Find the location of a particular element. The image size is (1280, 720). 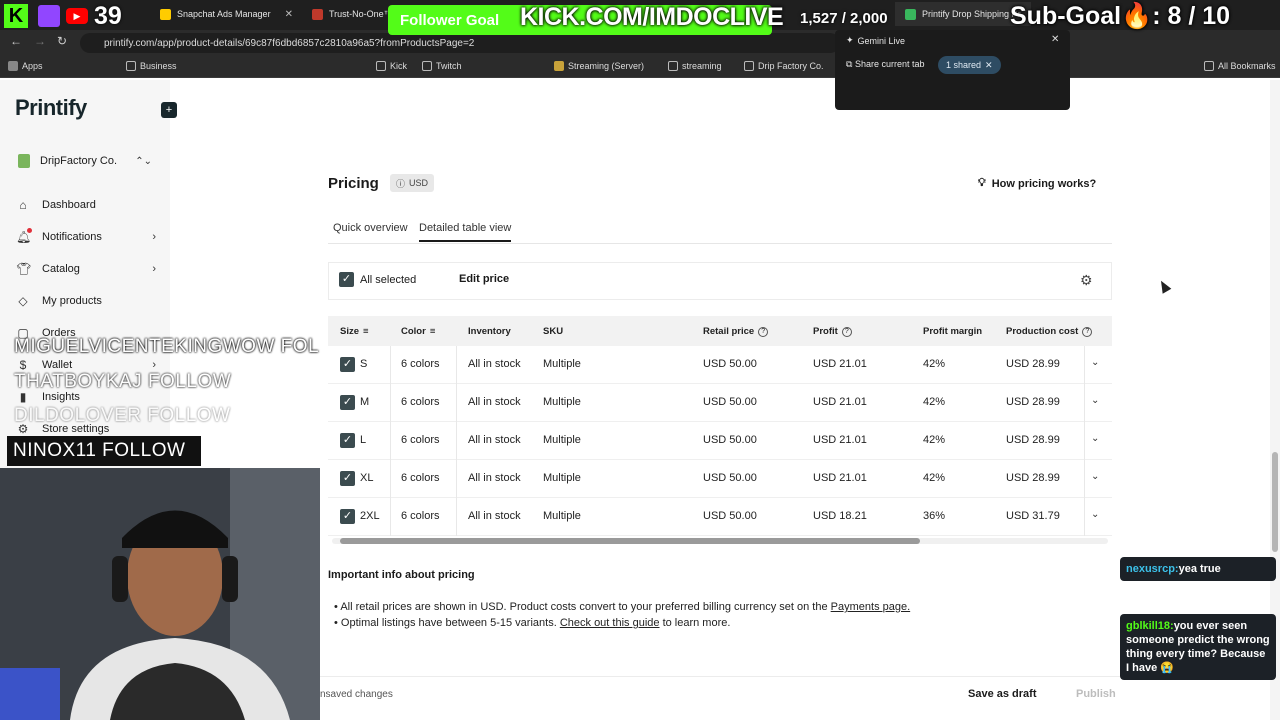

table-scrollbar-thumb is located at coordinates (630, 541).